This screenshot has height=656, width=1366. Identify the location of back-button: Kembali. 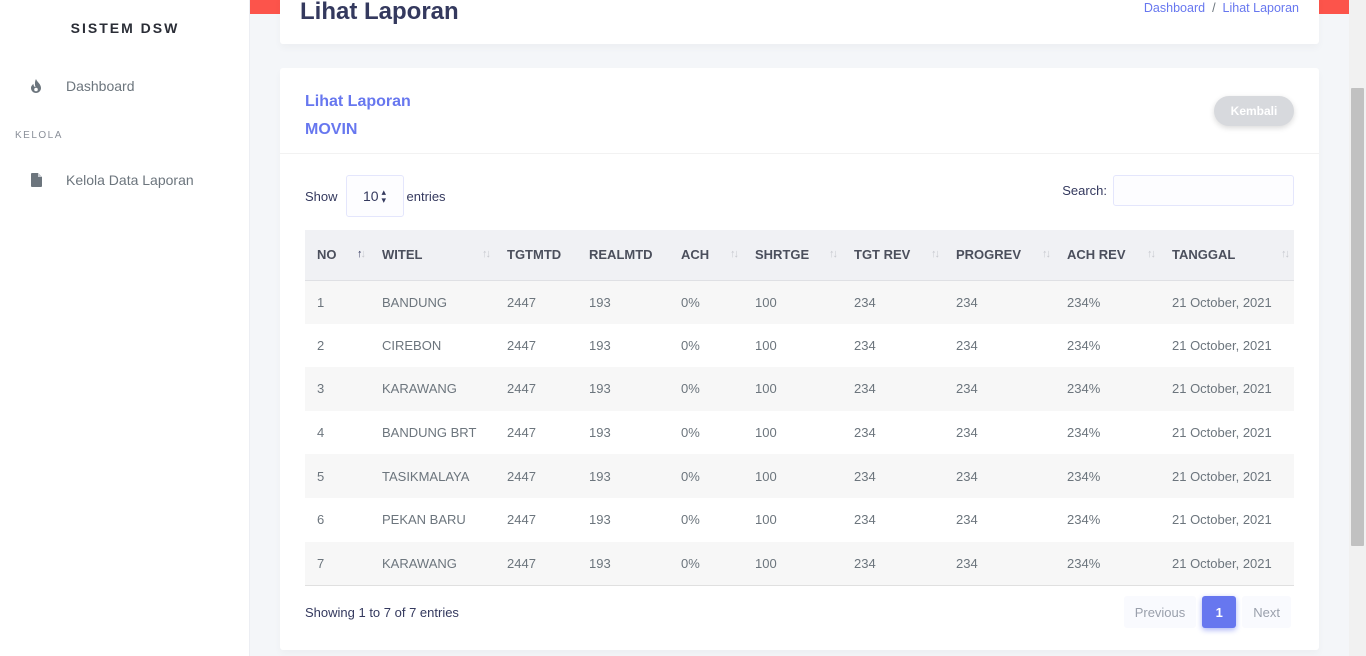
(1254, 111).